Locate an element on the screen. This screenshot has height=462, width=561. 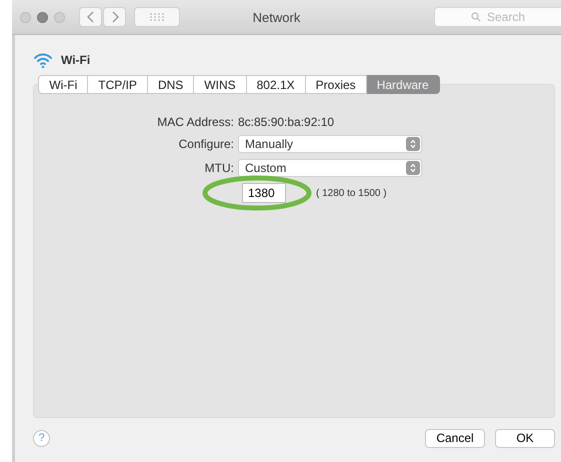
forward-button is located at coordinates (114, 17).